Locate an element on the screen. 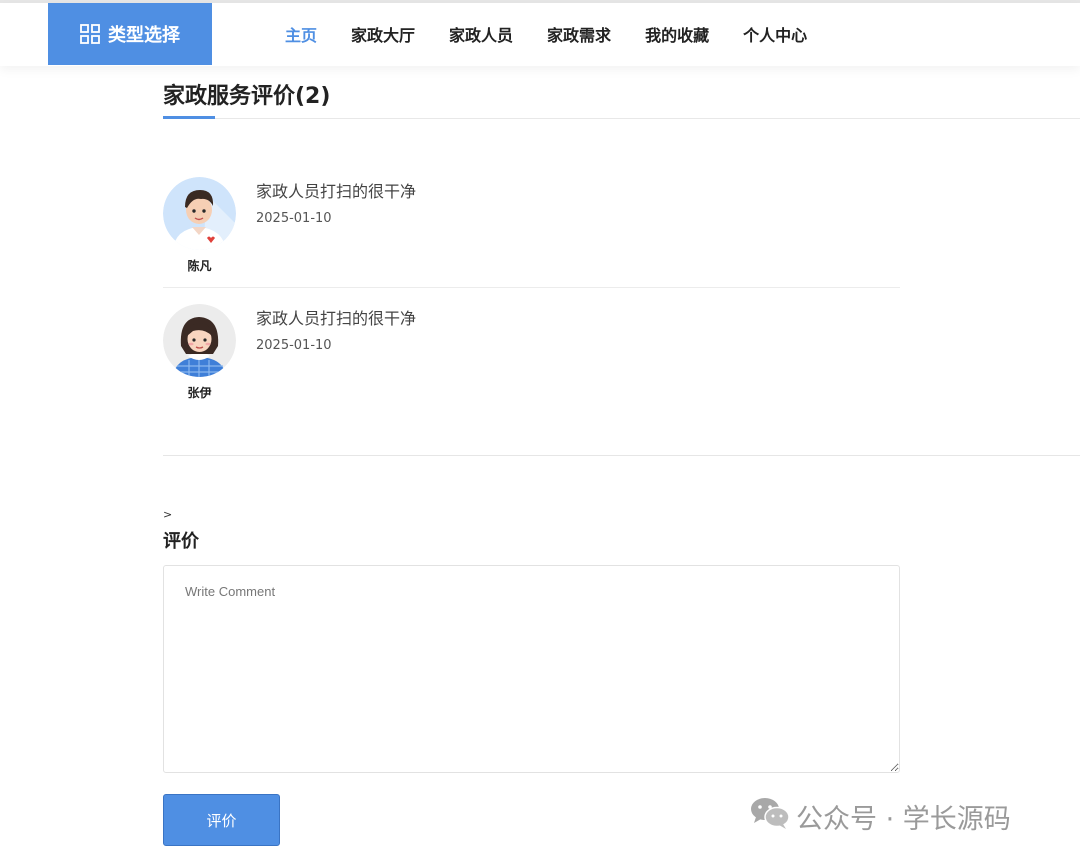 This screenshot has height=857, width=1080. reviews-list-divider is located at coordinates (621, 455).